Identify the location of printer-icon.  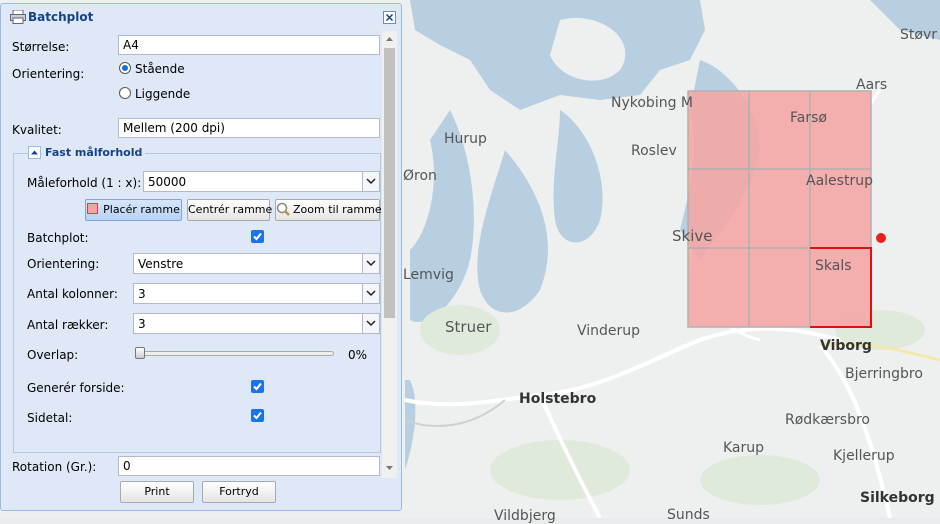
(18, 17).